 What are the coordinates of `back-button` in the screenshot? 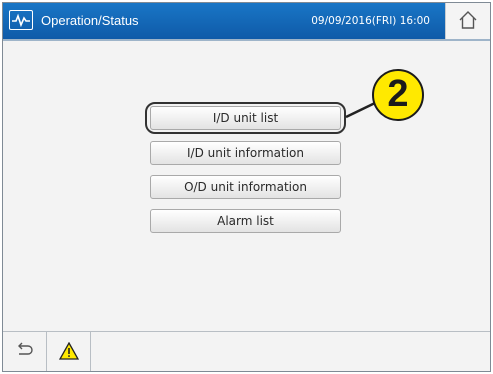 It's located at (25, 351).